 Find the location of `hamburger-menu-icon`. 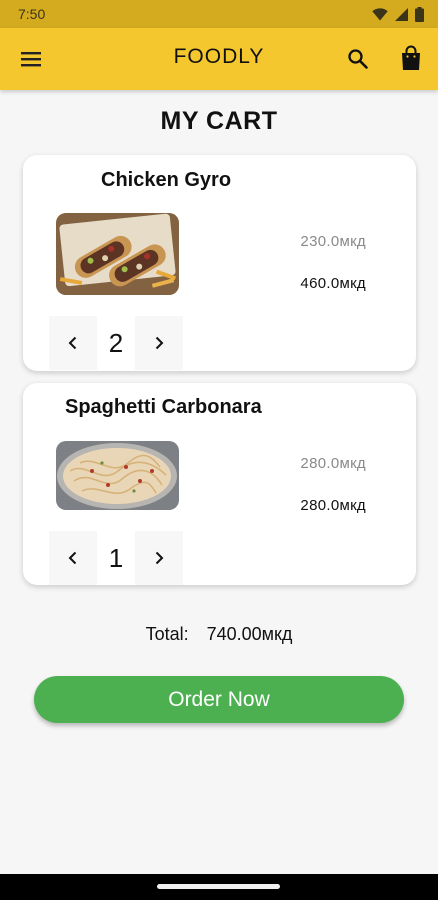

hamburger-menu-icon is located at coordinates (31, 59).